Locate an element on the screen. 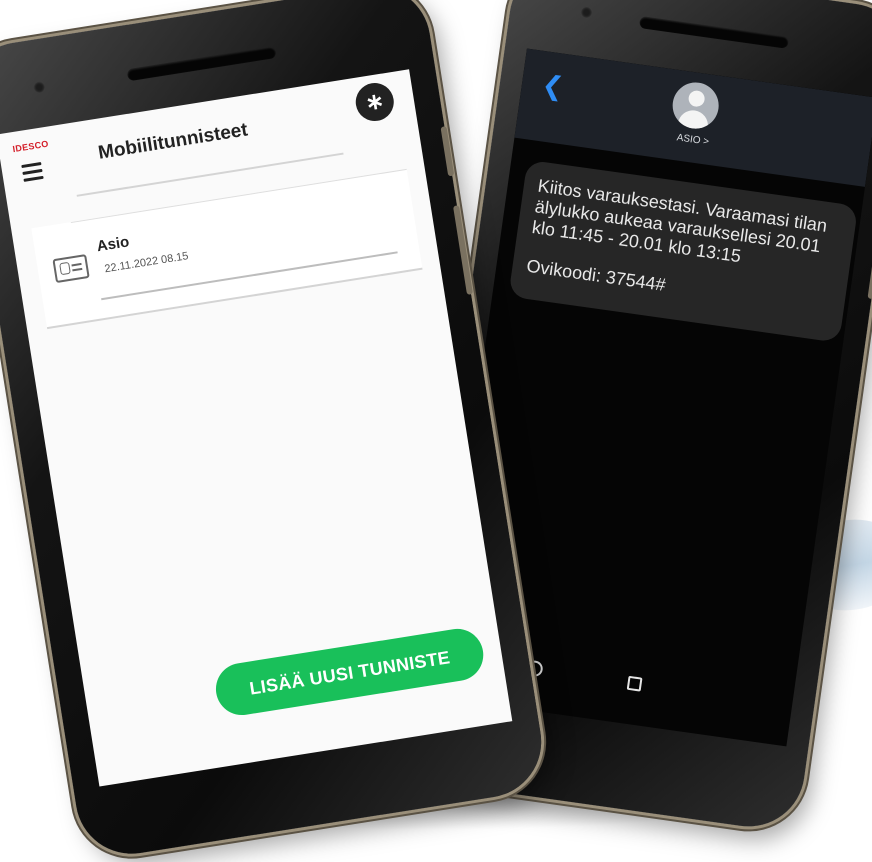 The image size is (872, 862). idesco-logo: IDESCO is located at coordinates (30, 146).